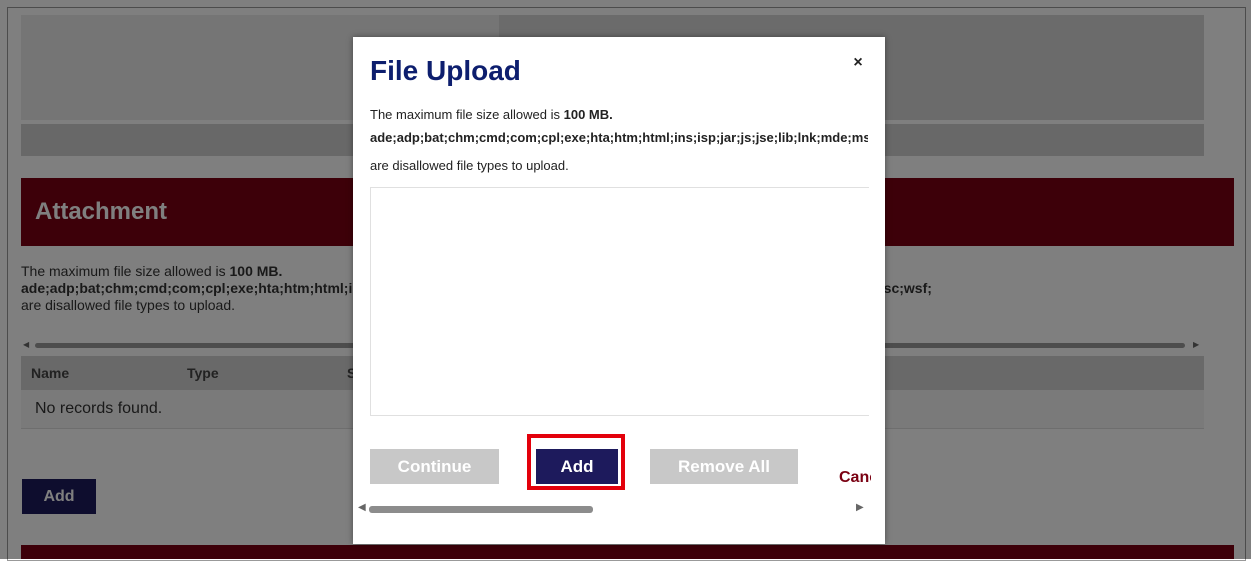 The image size is (1251, 561). I want to click on remove-all-button: Remove All, so click(724, 466).